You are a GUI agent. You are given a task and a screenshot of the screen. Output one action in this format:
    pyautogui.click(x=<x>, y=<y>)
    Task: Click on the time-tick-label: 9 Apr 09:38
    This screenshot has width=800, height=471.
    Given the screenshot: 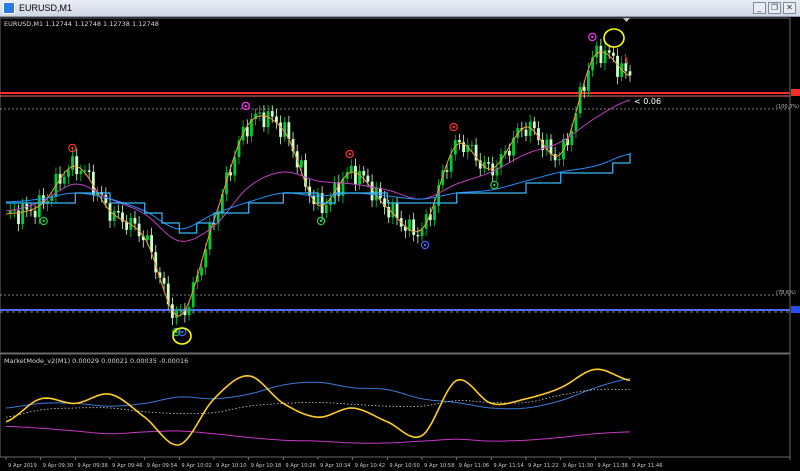 What is the action you would take?
    pyautogui.click(x=92, y=466)
    